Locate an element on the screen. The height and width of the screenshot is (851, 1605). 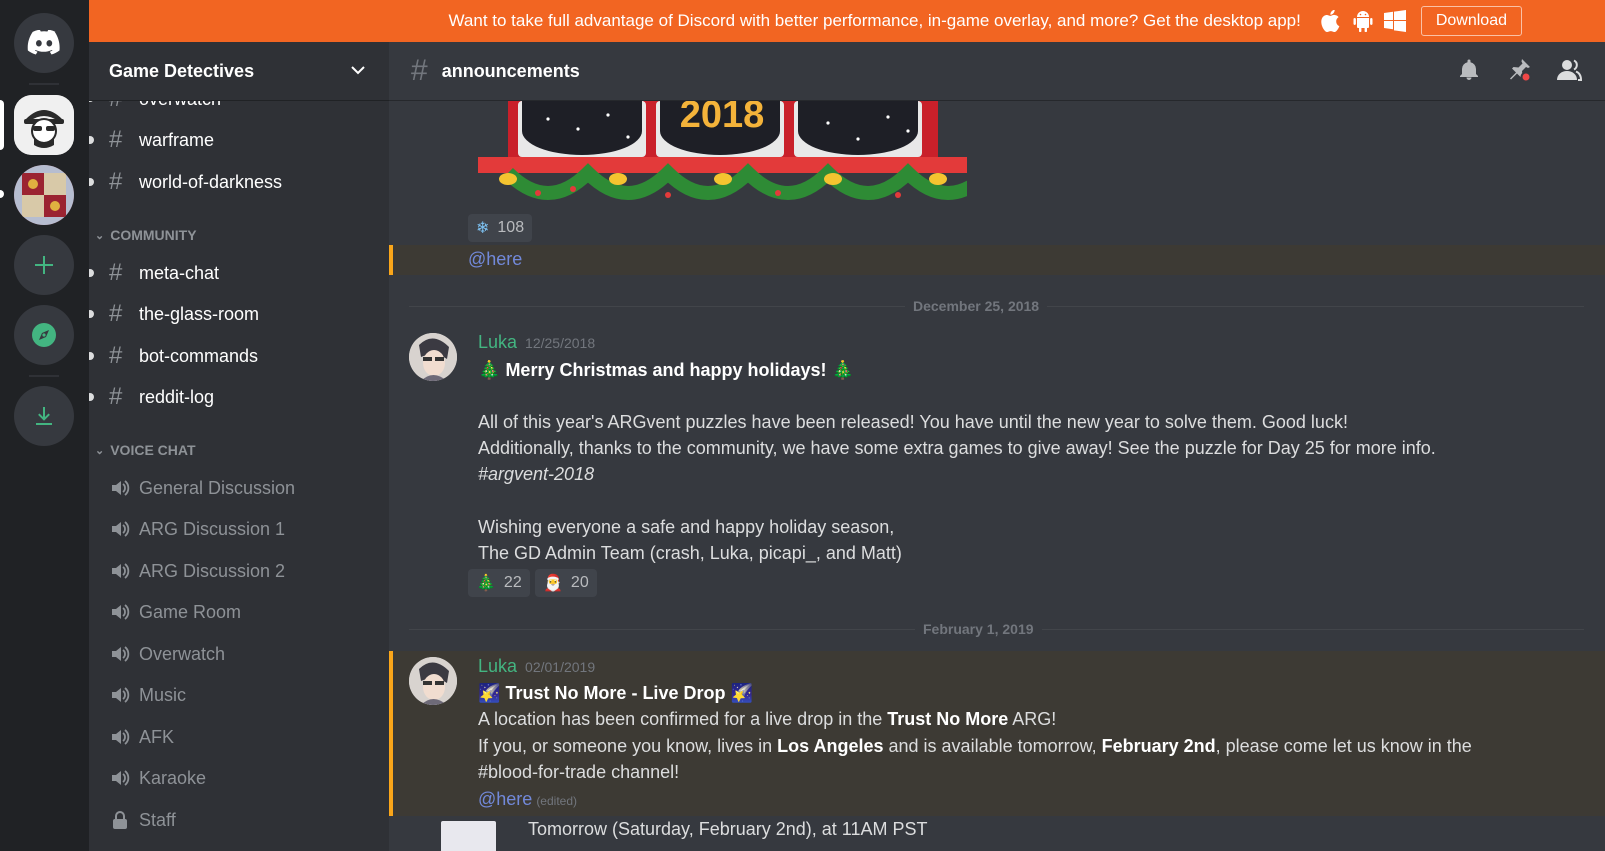
voice-channel-staff: Staff is located at coordinates (239, 820).